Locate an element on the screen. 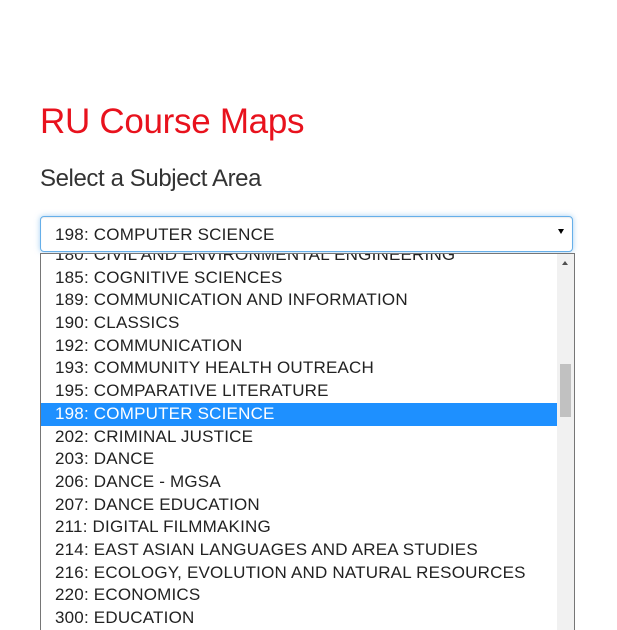  subject-area-heading: Select a Subject Area is located at coordinates (151, 178).